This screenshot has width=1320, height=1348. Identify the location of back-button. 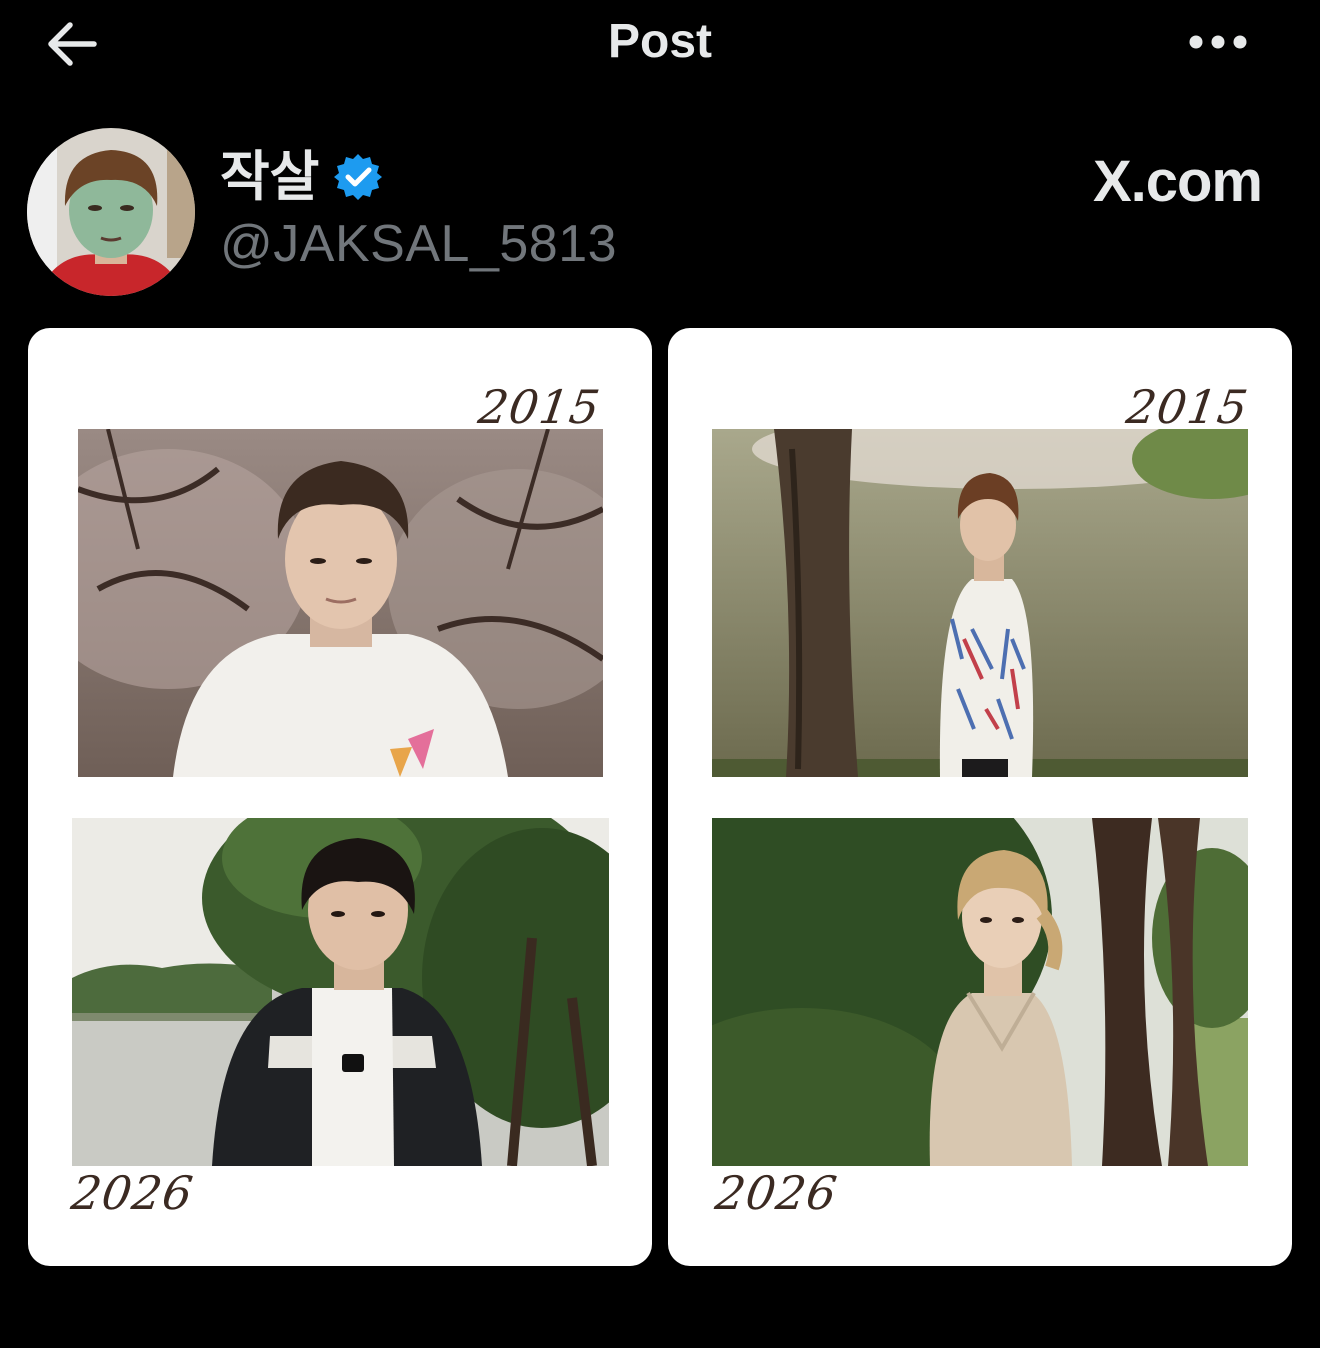
(72, 44).